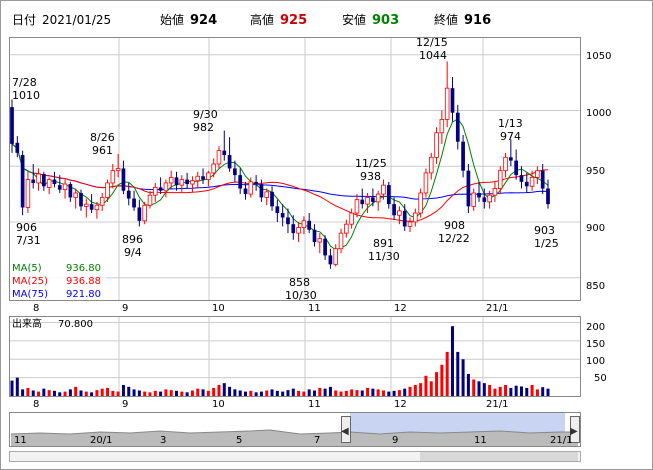 The image size is (653, 470). What do you see at coordinates (395, 440) in the screenshot?
I see `navigator-x-tick: 9` at bounding box center [395, 440].